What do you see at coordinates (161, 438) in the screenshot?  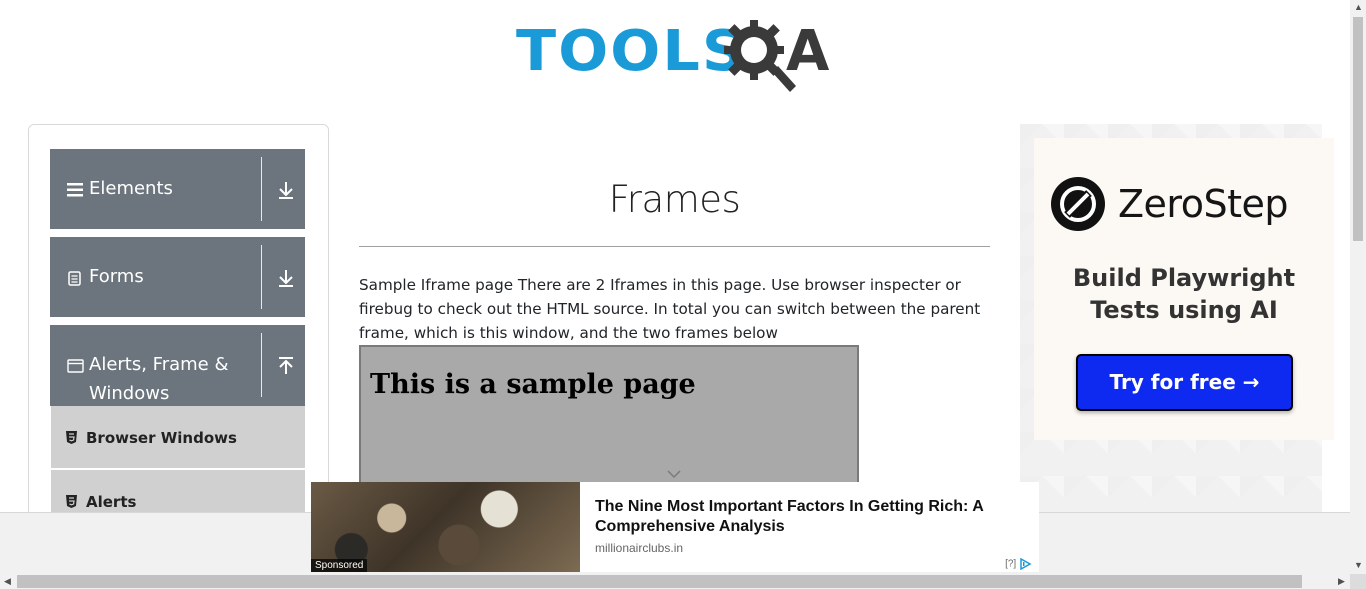 I see `sidebar-item-label: Browser Windows` at bounding box center [161, 438].